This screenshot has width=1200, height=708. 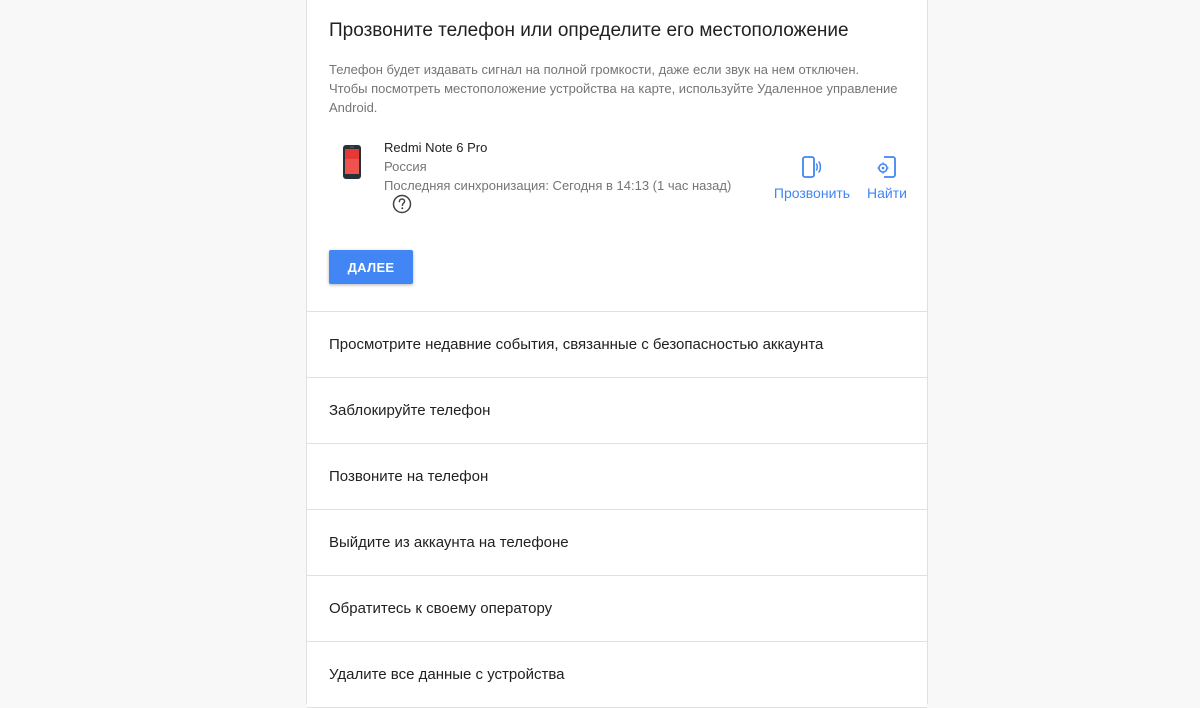 I want to click on row-sign-out-phone: Выйдите из аккаунта на телефоне, so click(x=617, y=543).